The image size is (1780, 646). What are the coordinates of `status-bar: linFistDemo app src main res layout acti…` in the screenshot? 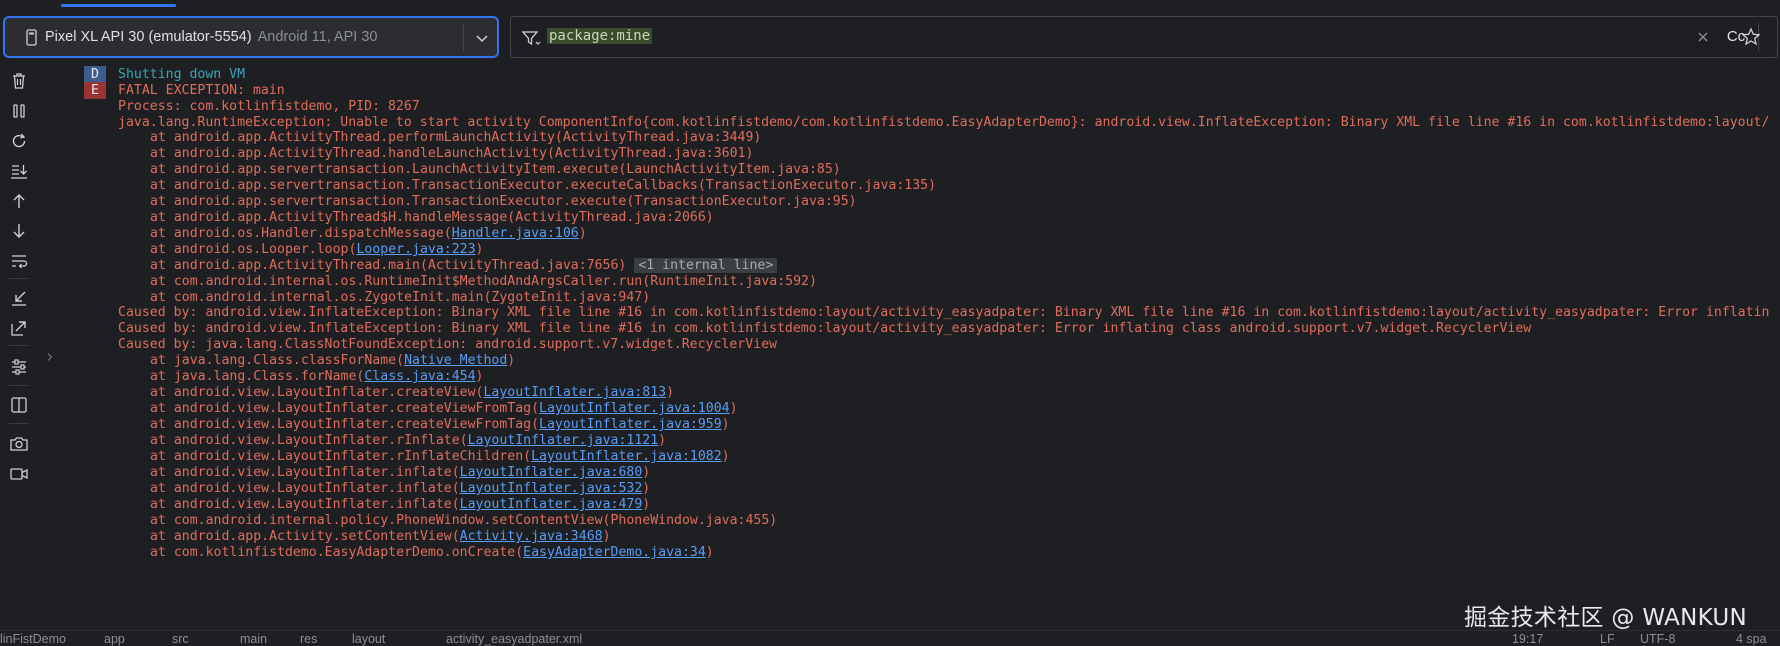 It's located at (890, 638).